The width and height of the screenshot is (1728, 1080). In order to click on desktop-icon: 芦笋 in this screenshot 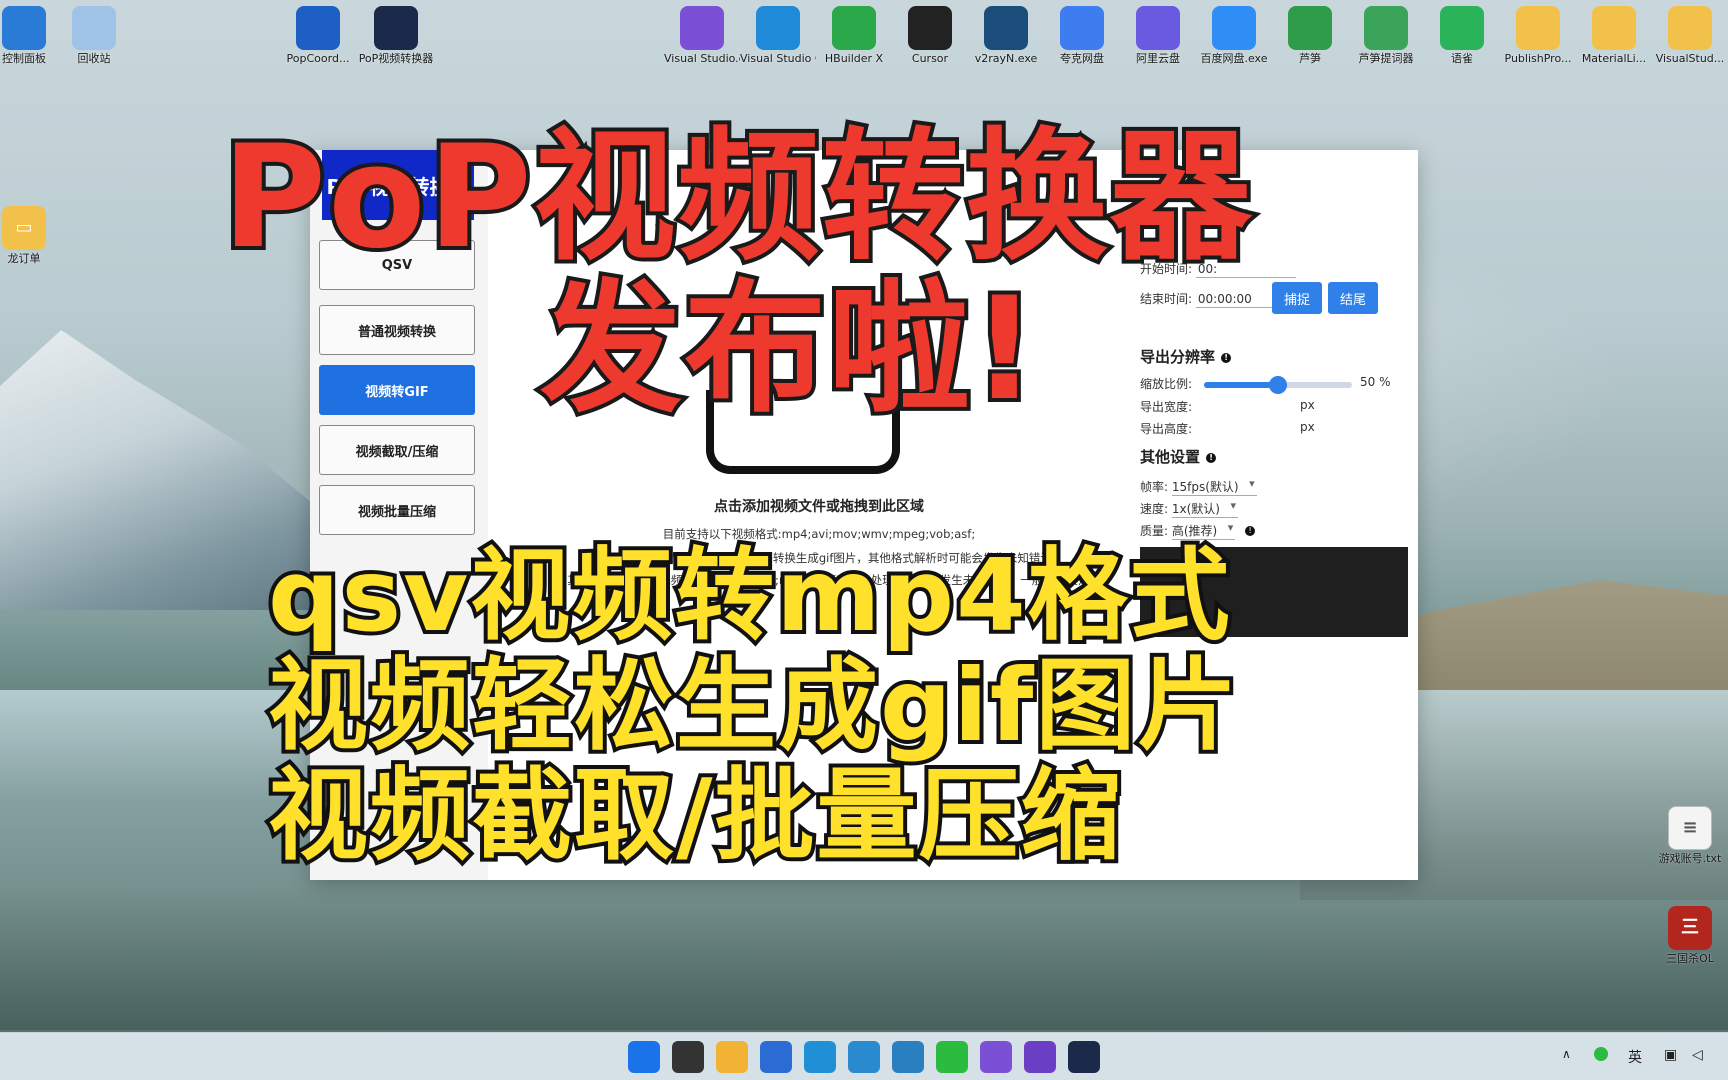, I will do `click(1310, 33)`.